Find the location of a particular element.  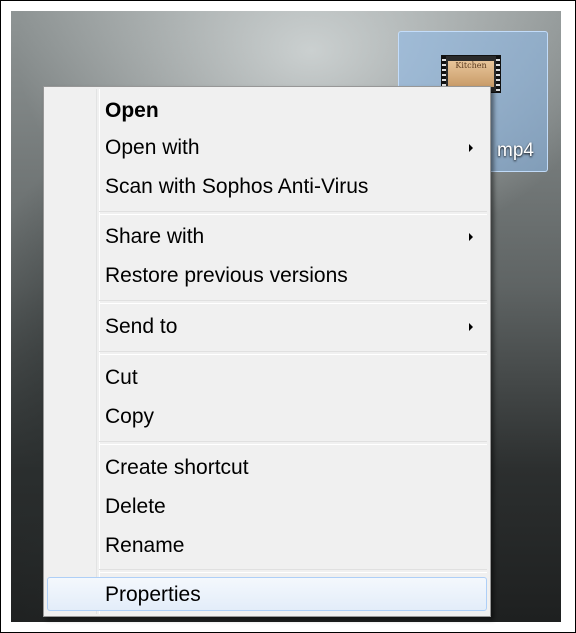

menu-item-scan-sophos: Scan with Sophos Anti-Virus is located at coordinates (267, 187).